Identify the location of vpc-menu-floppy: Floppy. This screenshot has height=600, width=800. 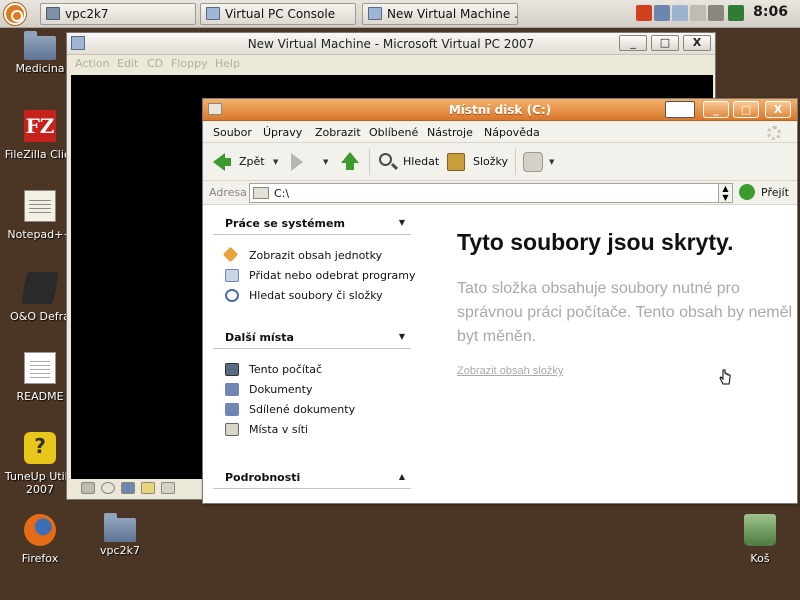
(189, 63).